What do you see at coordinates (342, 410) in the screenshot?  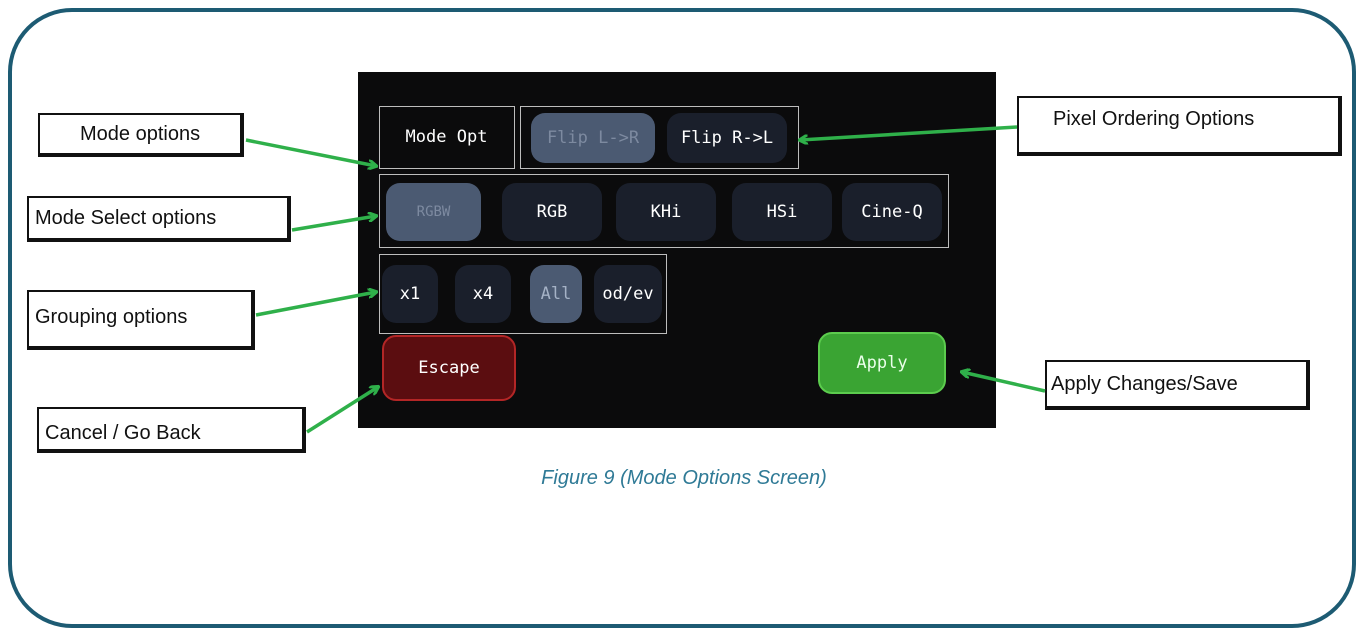 I see `arrow-cancel` at bounding box center [342, 410].